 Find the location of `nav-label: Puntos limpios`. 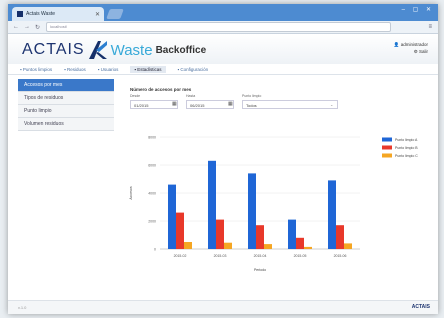

nav-label: Puntos limpios is located at coordinates (37, 69).